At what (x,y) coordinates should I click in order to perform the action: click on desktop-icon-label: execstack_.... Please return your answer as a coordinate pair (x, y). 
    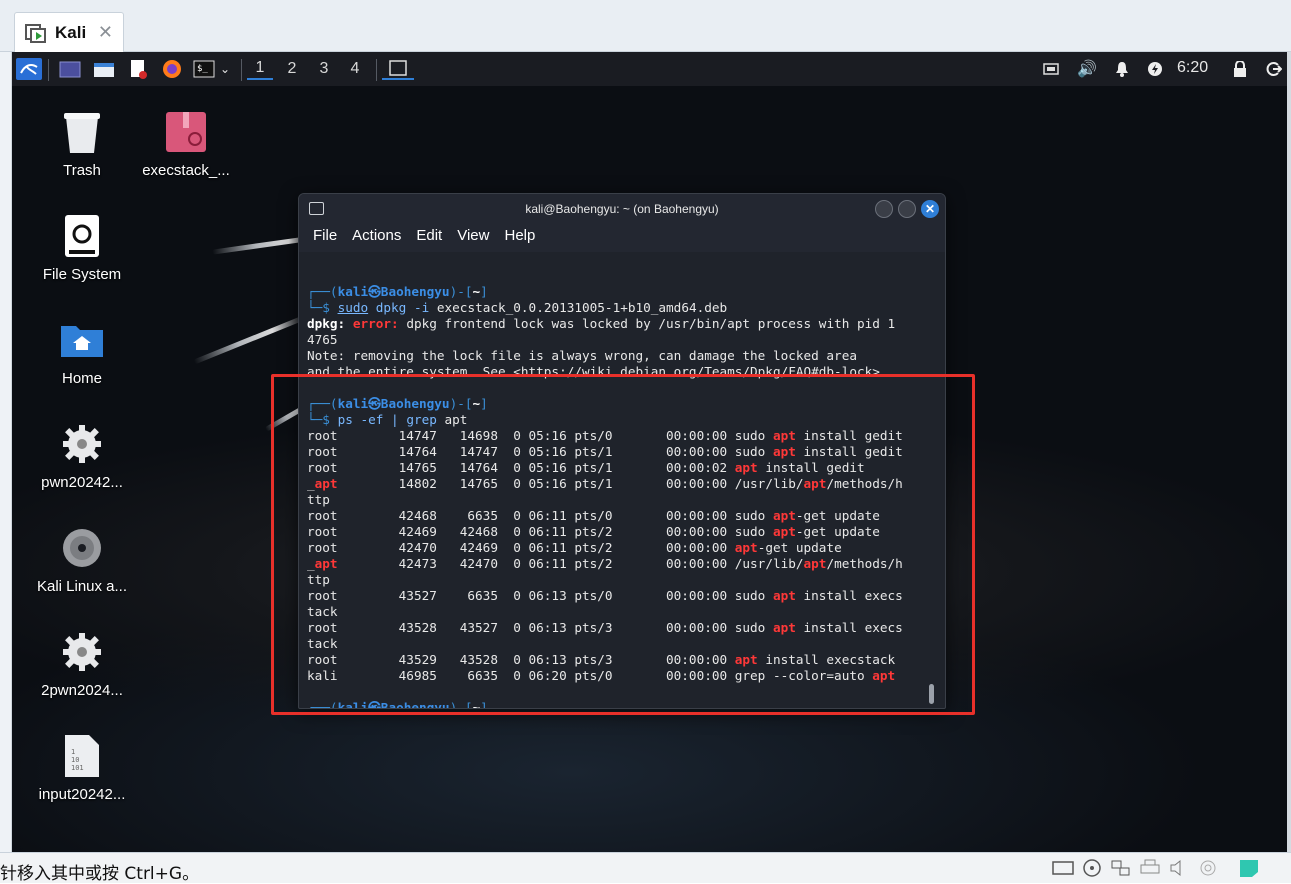
    Looking at the image, I should click on (186, 170).